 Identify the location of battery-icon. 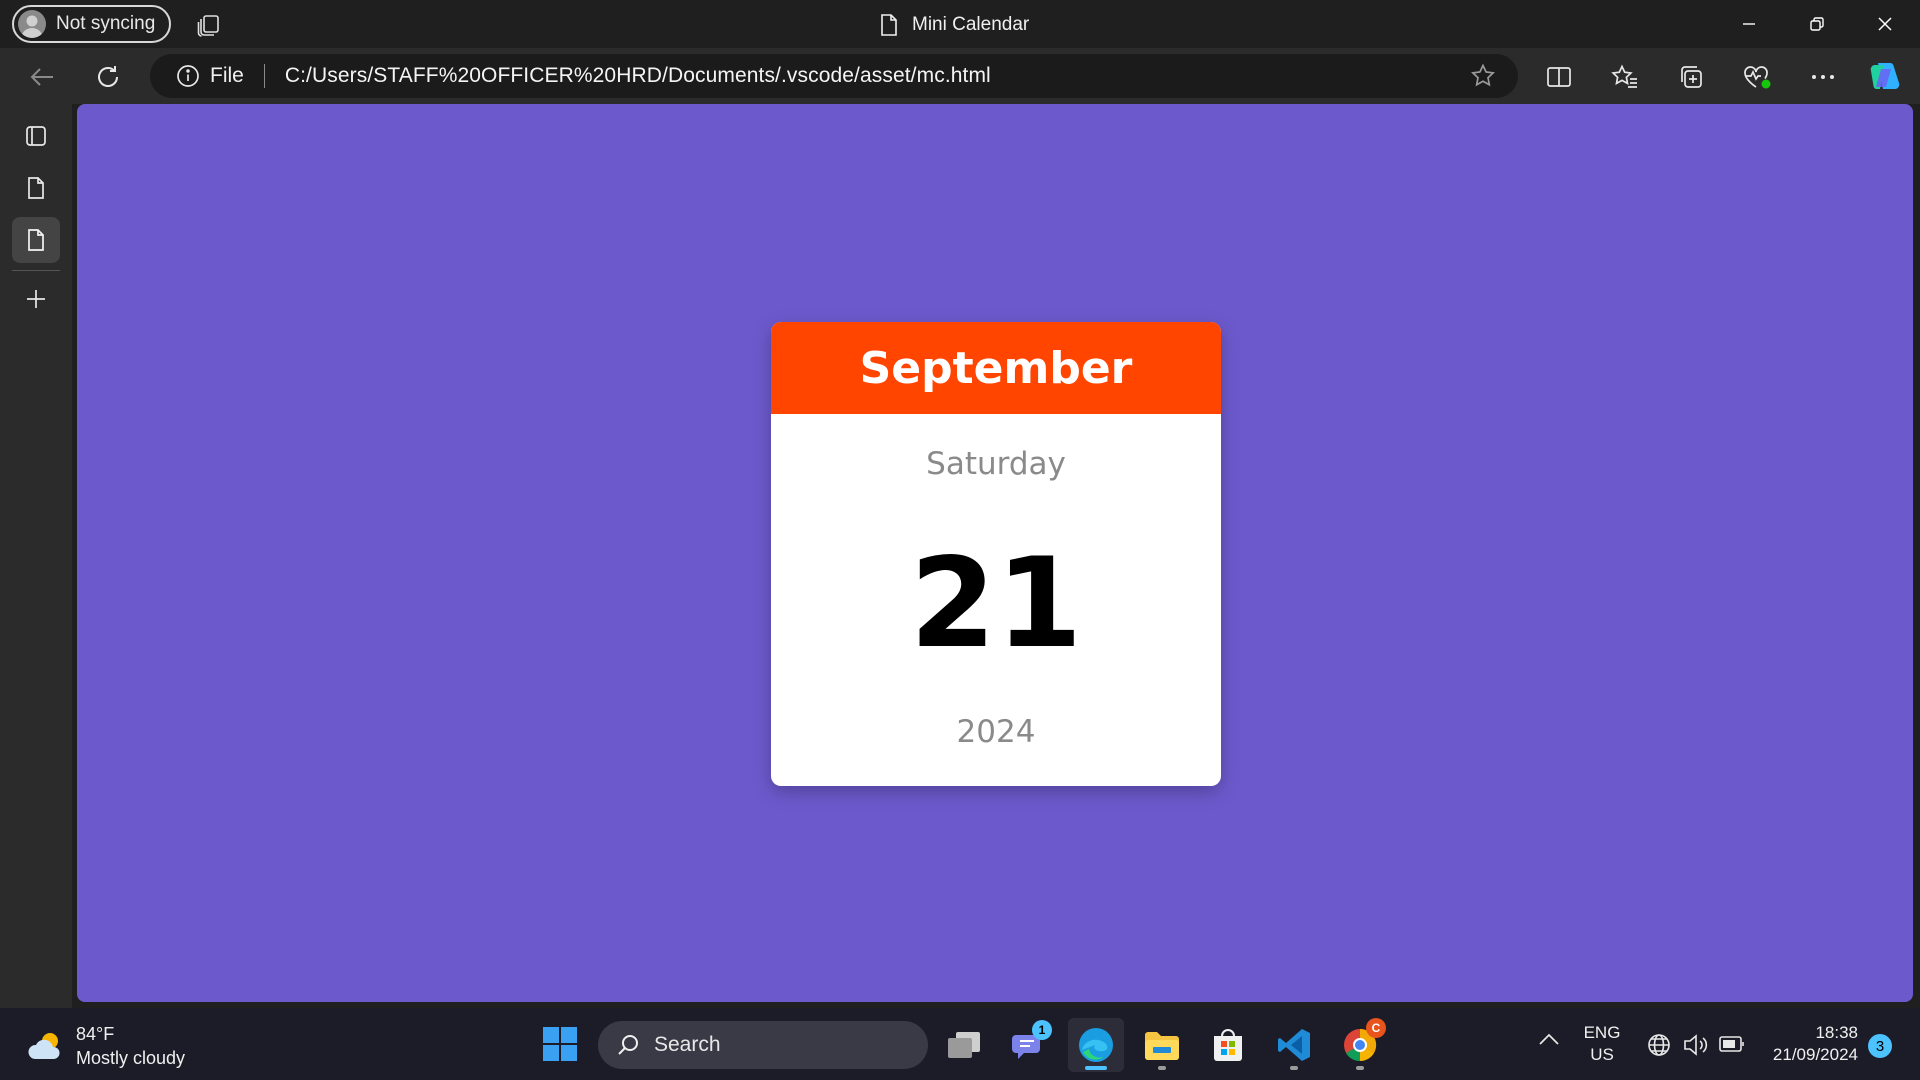
(1732, 1044).